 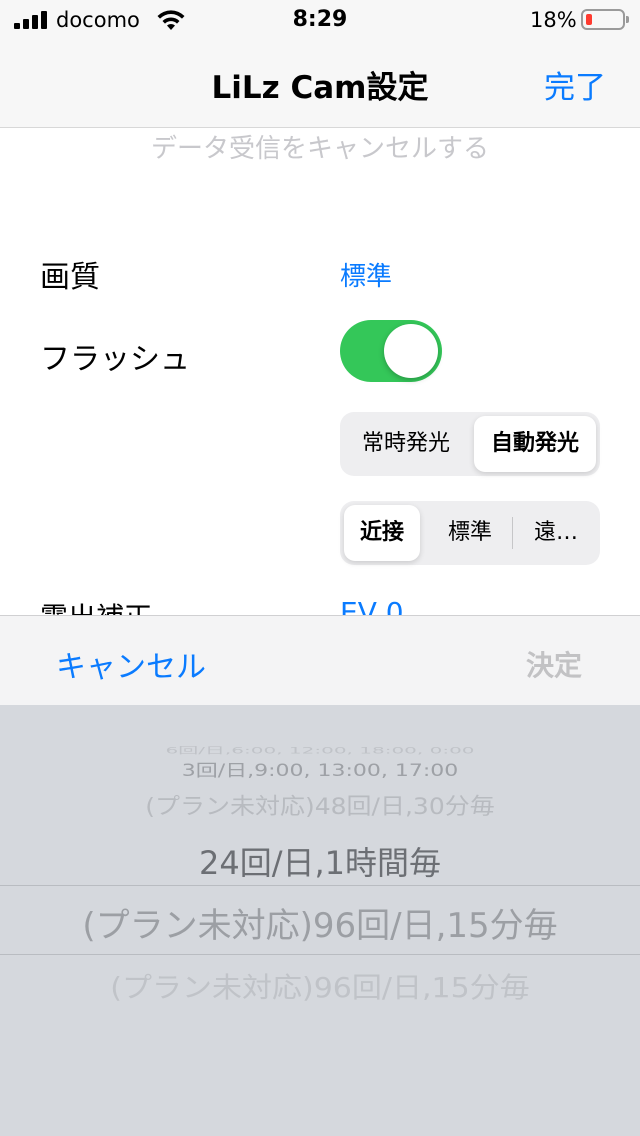 What do you see at coordinates (411, 351) in the screenshot?
I see `toggle-knob` at bounding box center [411, 351].